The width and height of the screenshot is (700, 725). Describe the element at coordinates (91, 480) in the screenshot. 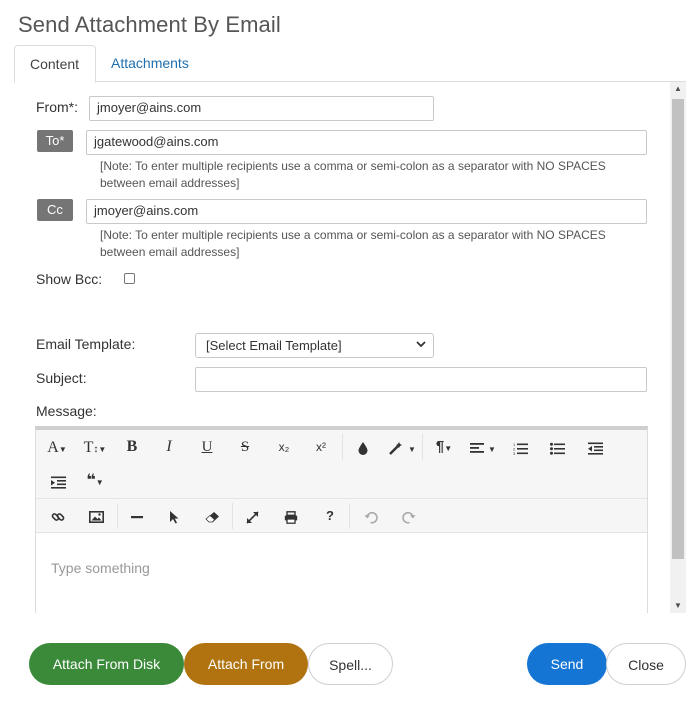

I see `quote-icon: ❝` at that location.